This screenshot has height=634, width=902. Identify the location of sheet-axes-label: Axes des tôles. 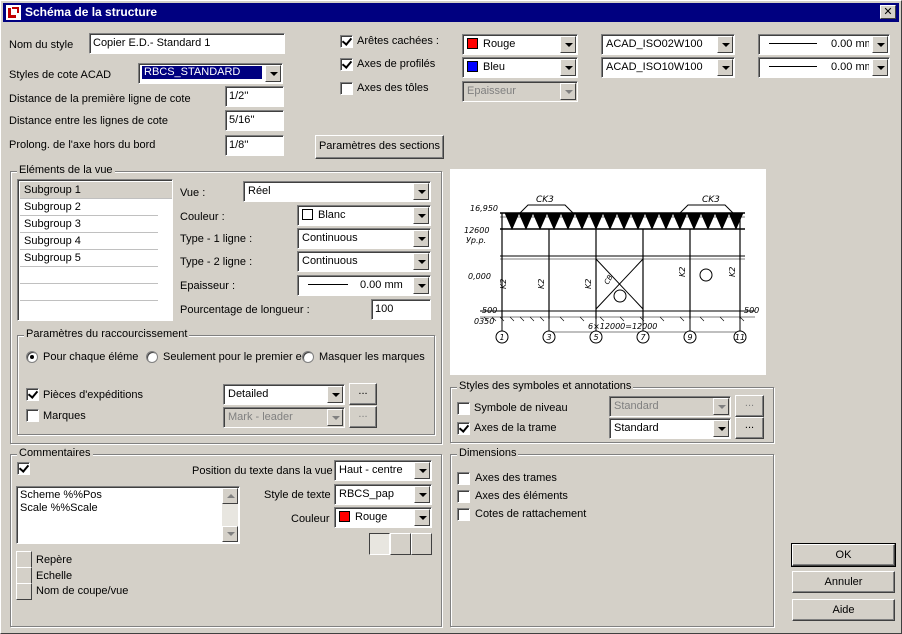
(393, 88).